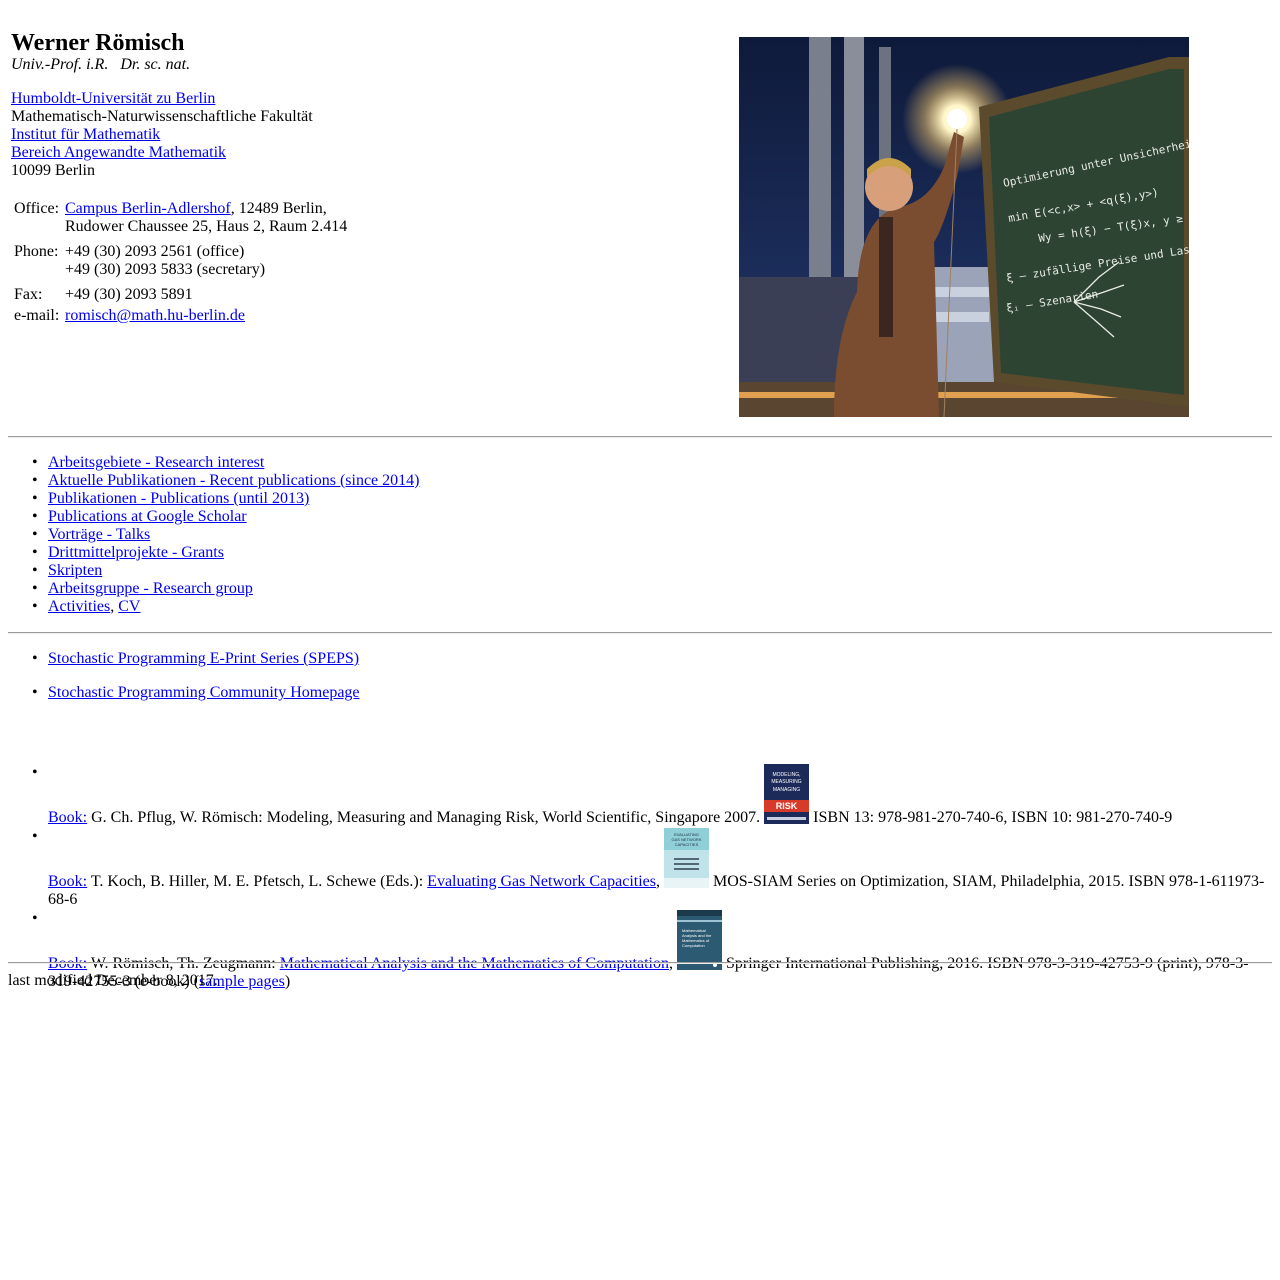  I want to click on book-3-close: ), so click(287, 981).